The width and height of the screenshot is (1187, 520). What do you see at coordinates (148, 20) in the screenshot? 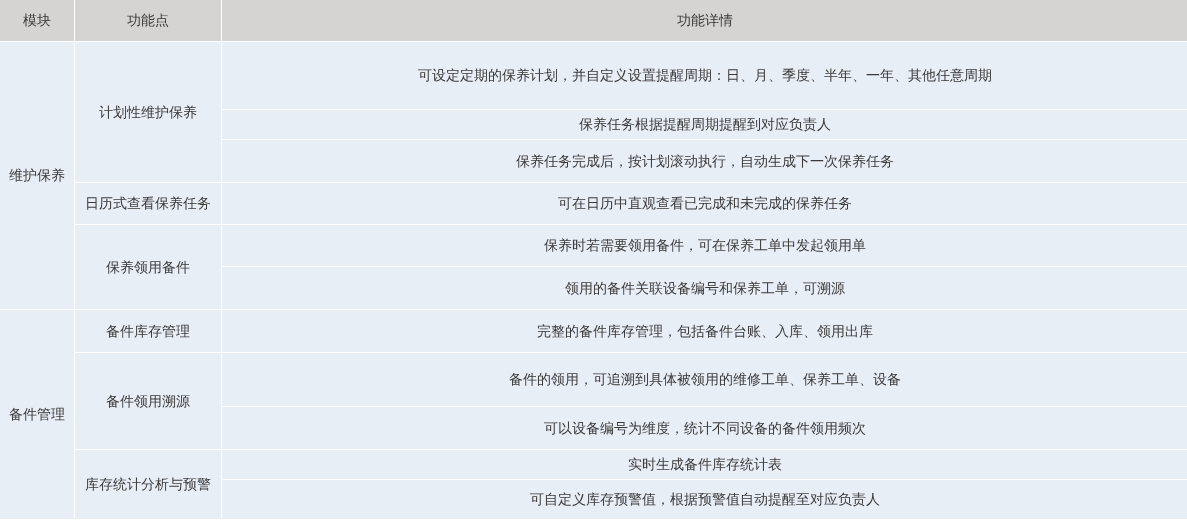
I see `column-header: 功能点` at bounding box center [148, 20].